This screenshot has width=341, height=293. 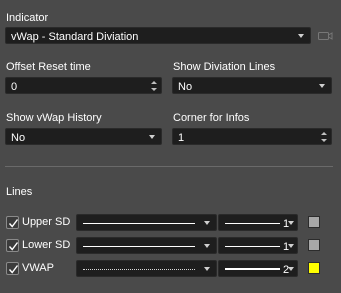 What do you see at coordinates (14, 87) in the screenshot?
I see `offset-reset-value: 0` at bounding box center [14, 87].